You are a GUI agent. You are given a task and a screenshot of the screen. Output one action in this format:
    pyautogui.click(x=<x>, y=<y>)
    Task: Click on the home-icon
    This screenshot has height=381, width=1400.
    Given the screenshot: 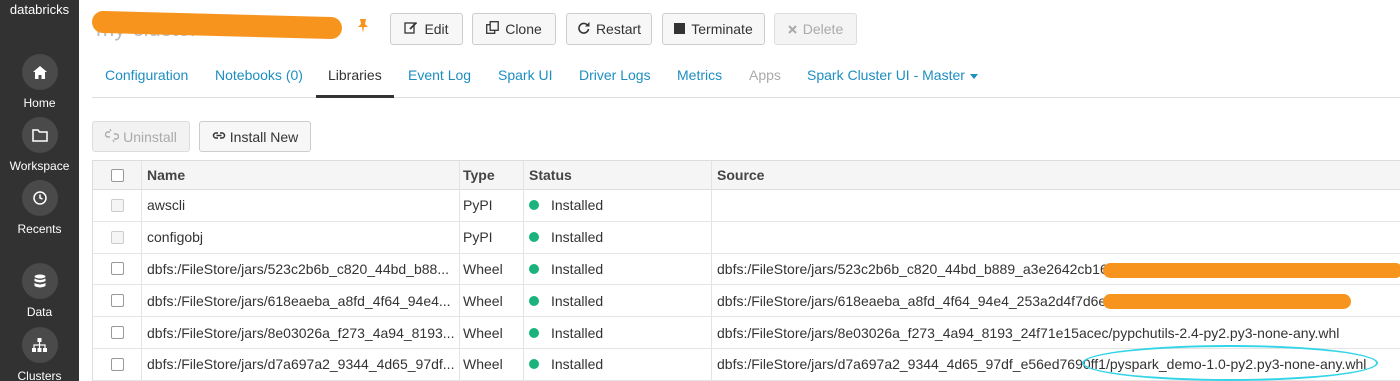 What is the action you would take?
    pyautogui.click(x=39, y=72)
    